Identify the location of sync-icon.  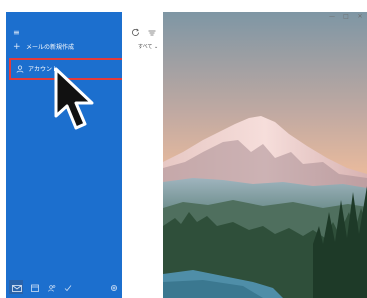
(135, 32).